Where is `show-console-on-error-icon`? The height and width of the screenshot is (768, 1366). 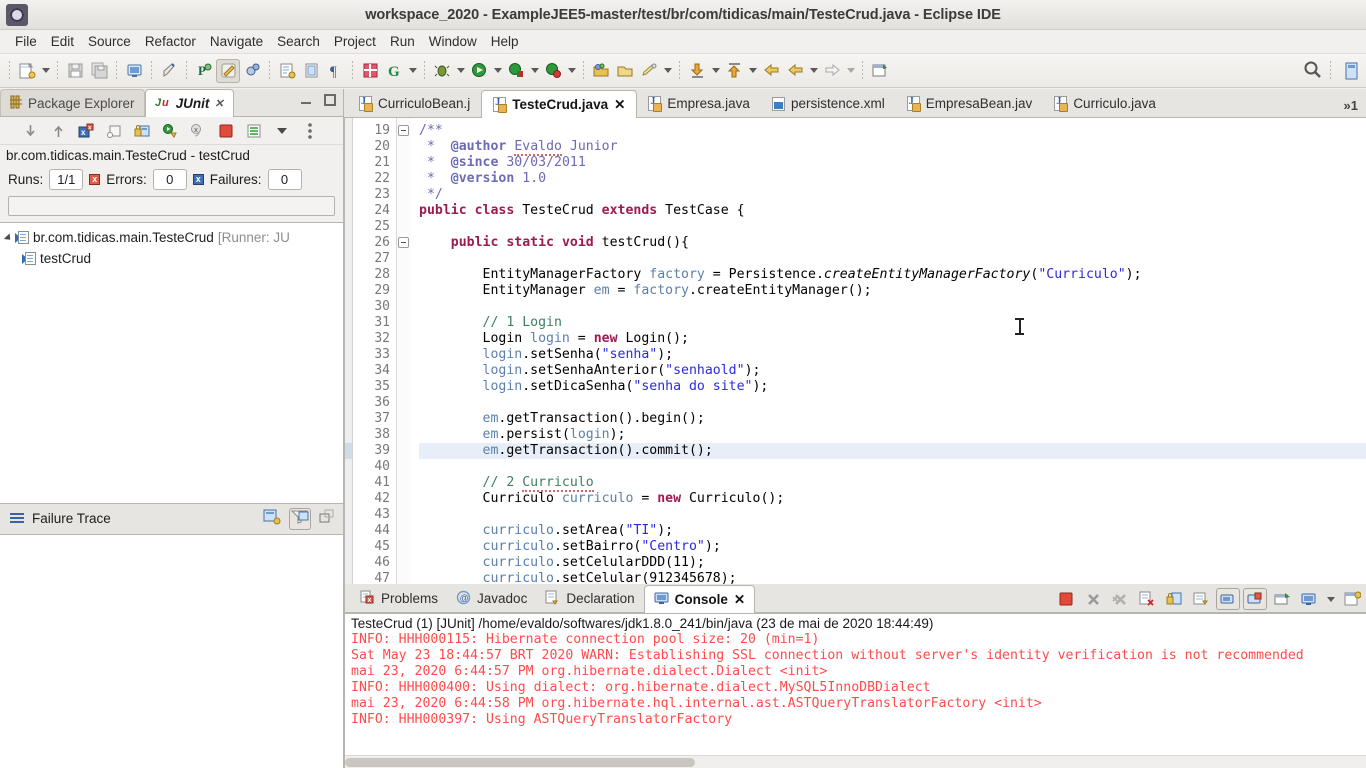 show-console-on-error-icon is located at coordinates (1255, 599).